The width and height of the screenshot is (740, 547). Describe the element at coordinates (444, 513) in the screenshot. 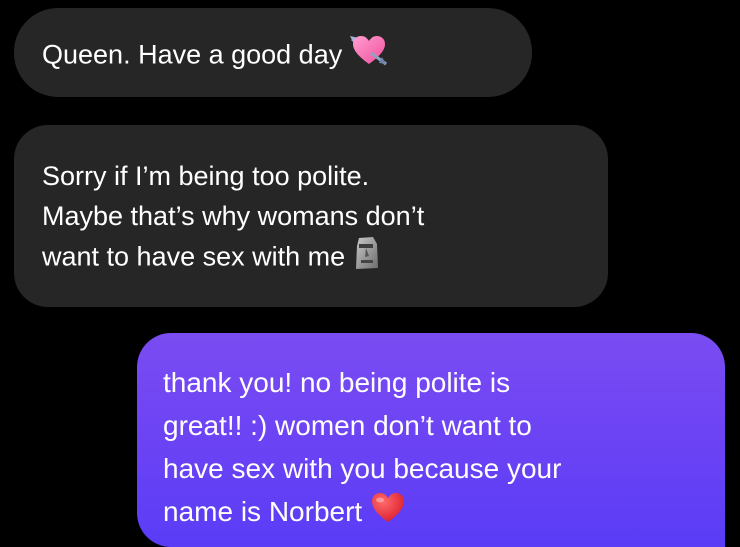

I see `message-line: name is Norbert` at that location.